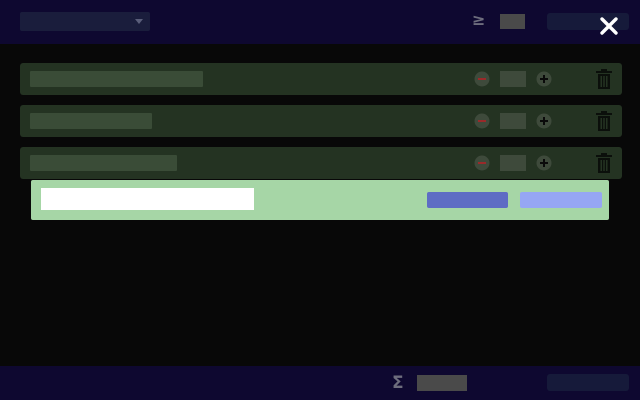  Describe the element at coordinates (85, 21) in the screenshot. I see `filter-select` at that location.